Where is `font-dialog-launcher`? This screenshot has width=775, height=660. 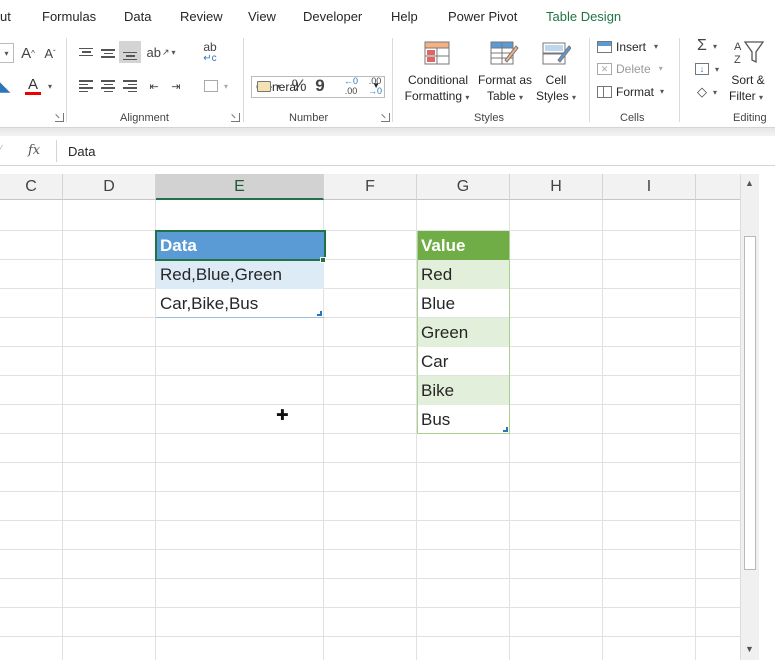 font-dialog-launcher is located at coordinates (59, 117).